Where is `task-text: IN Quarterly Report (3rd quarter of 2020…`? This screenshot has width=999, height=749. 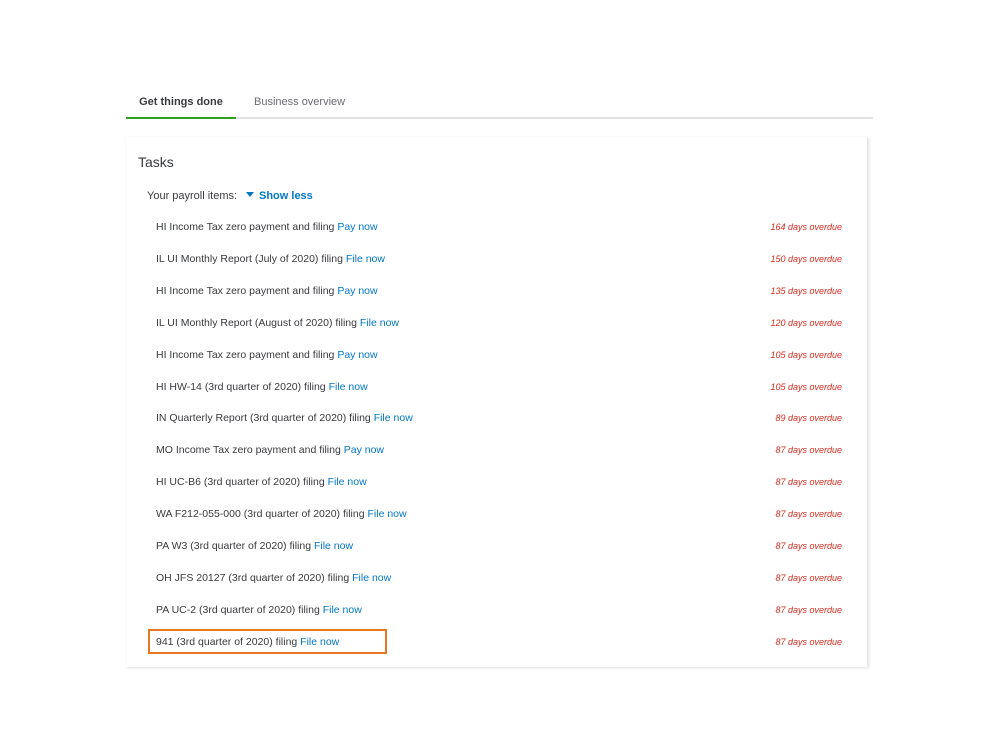 task-text: IN Quarterly Report (3rd quarter of 2020… is located at coordinates (265, 418).